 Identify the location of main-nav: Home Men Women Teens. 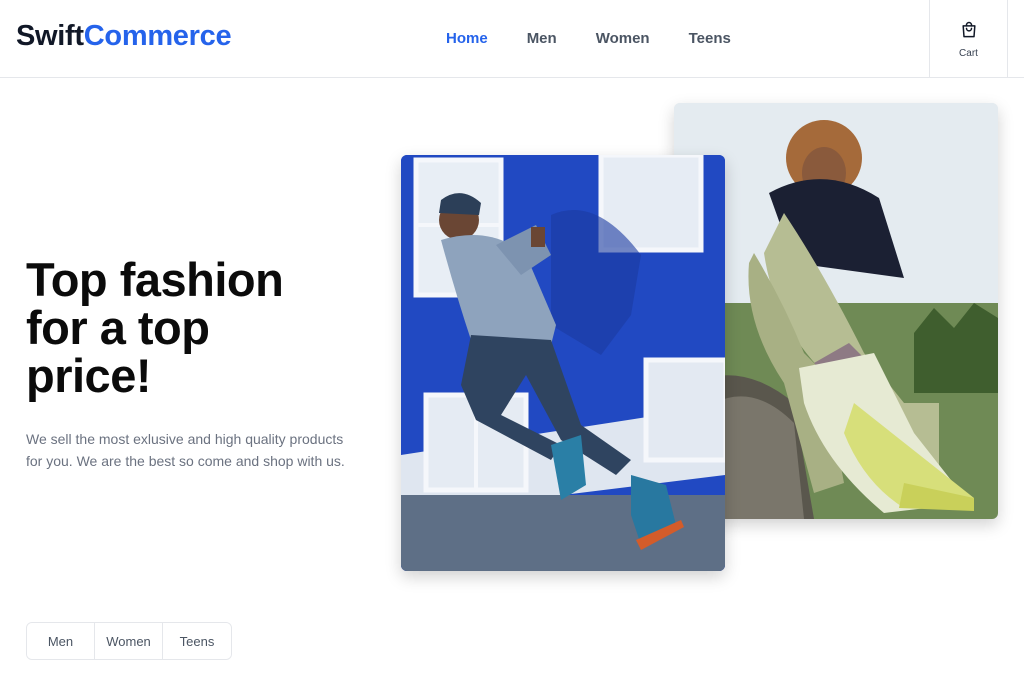
(608, 38).